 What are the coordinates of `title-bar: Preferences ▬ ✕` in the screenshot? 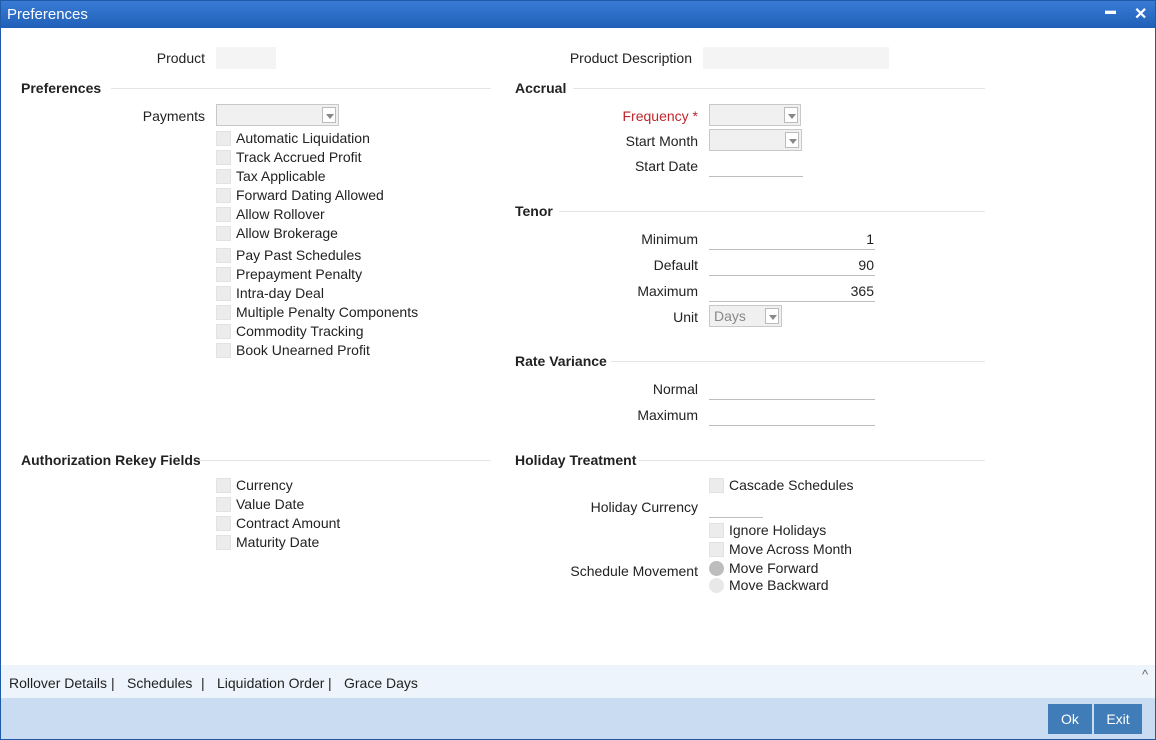 It's located at (578, 14).